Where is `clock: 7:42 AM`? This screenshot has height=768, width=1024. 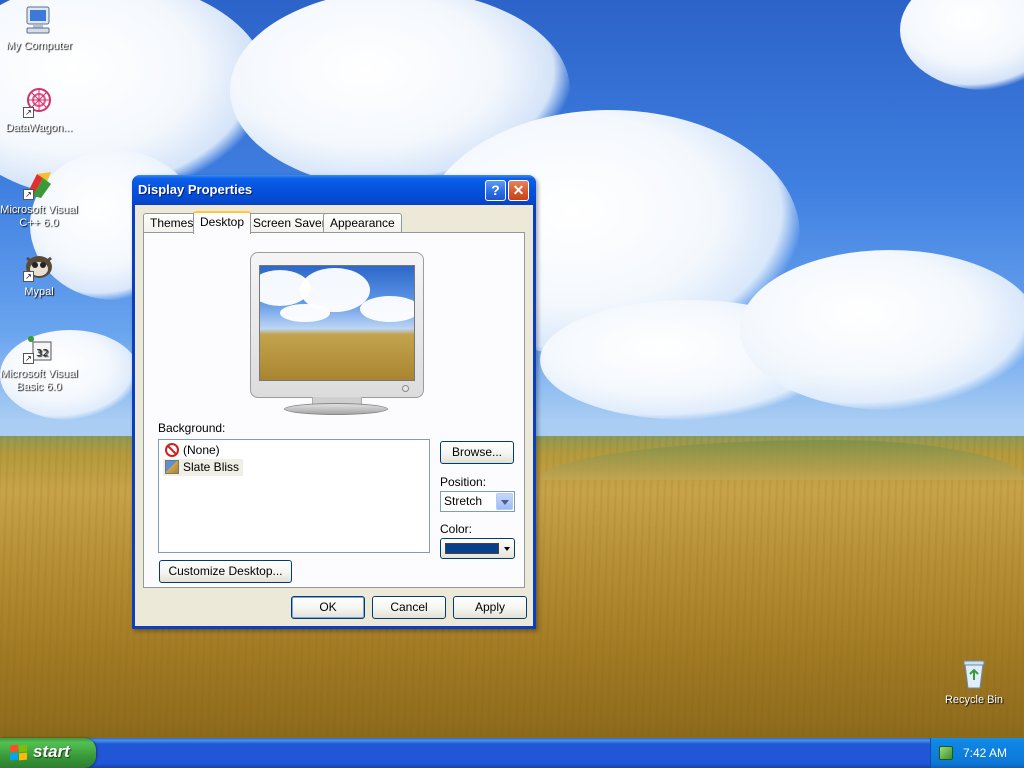 clock: 7:42 AM is located at coordinates (985, 753).